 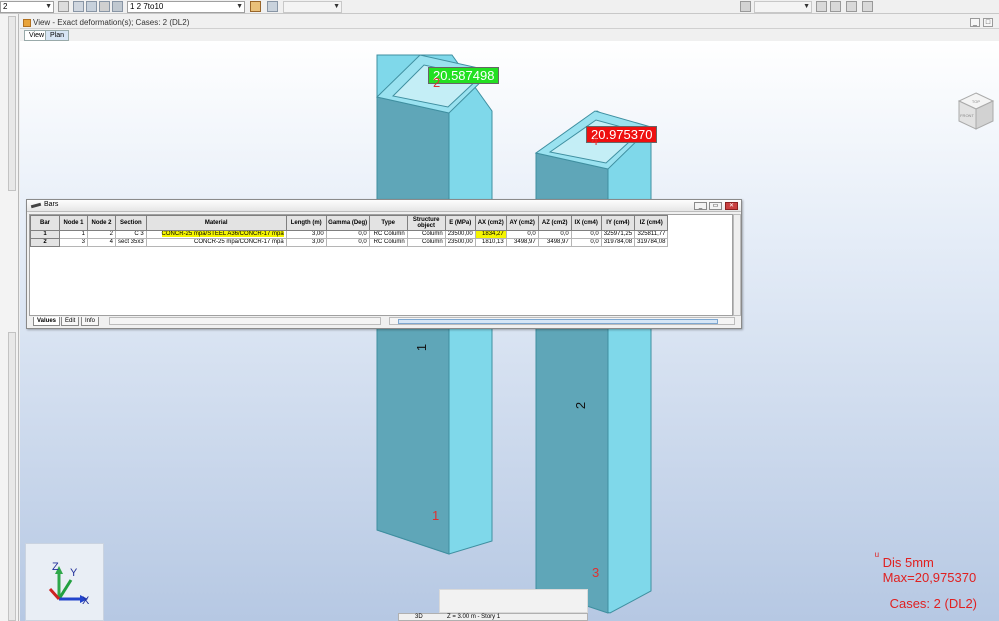 What do you see at coordinates (104, 6) in the screenshot?
I see `frame-icon` at bounding box center [104, 6].